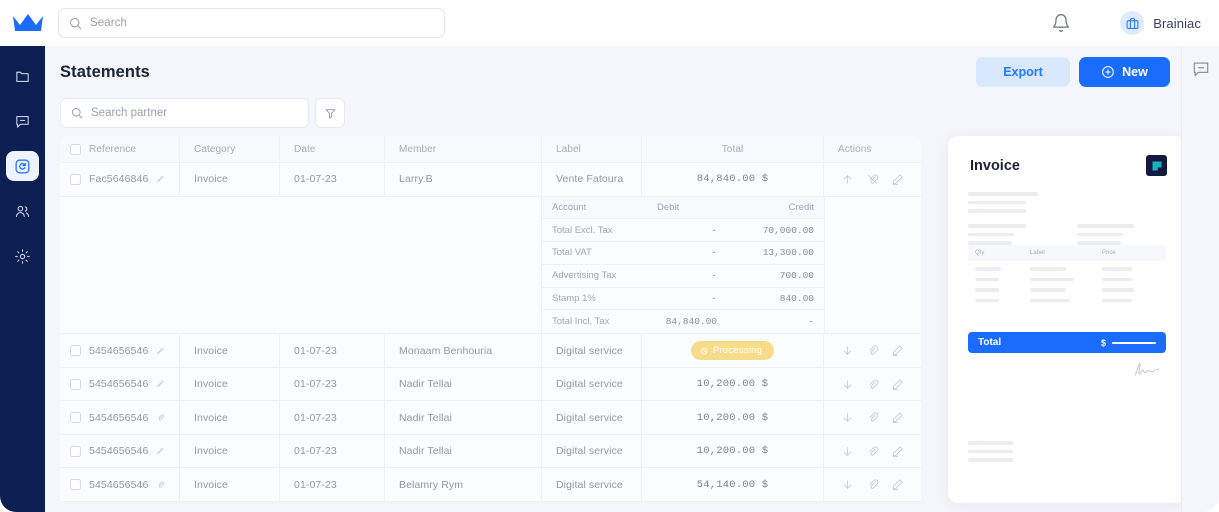 This screenshot has height=512, width=1219. I want to click on notifications-bell-icon, so click(1061, 23).